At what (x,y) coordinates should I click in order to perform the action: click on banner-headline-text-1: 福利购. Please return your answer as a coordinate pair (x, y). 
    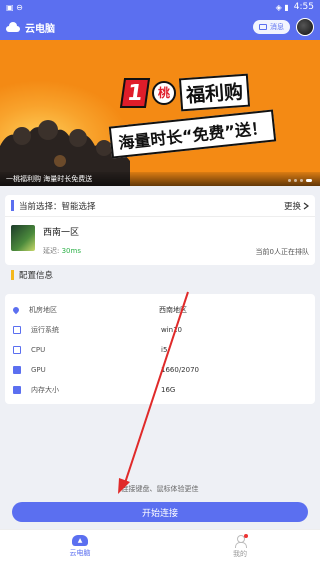
    Looking at the image, I should click on (214, 92).